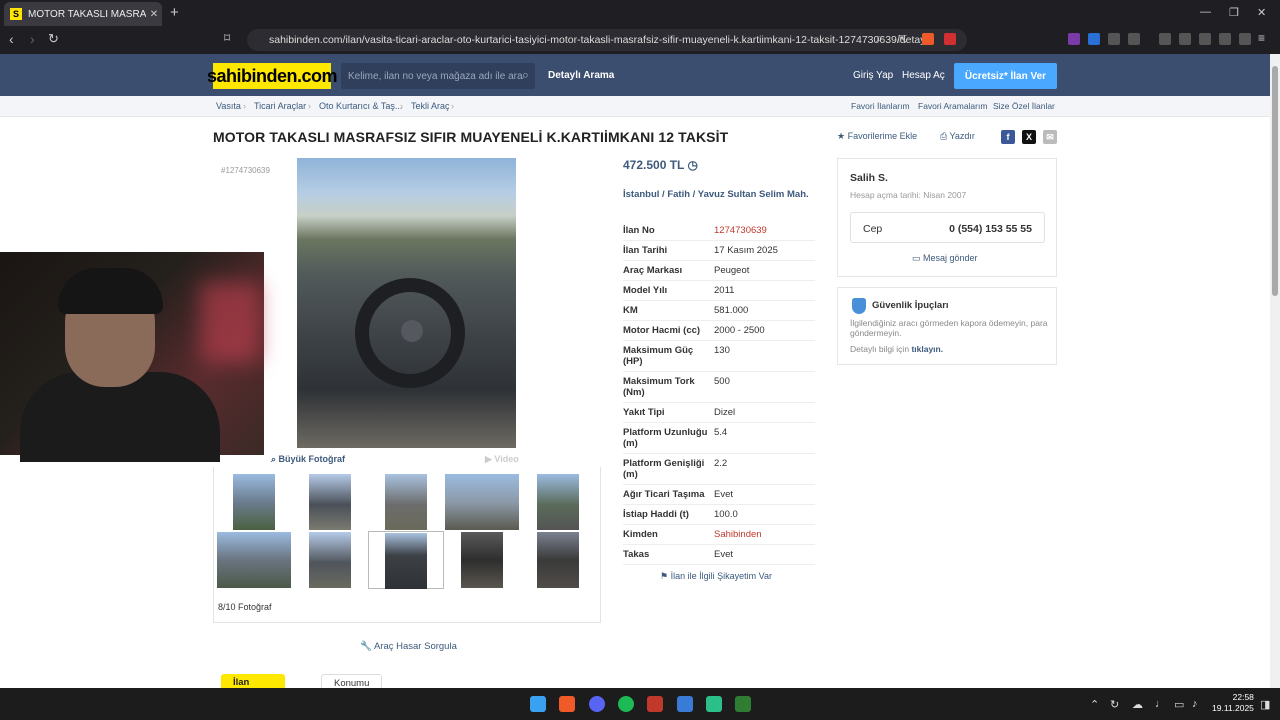 The image size is (1280, 720). Describe the element at coordinates (952, 106) in the screenshot. I see `favorite-searches-link: Favori Aramalarım` at that location.